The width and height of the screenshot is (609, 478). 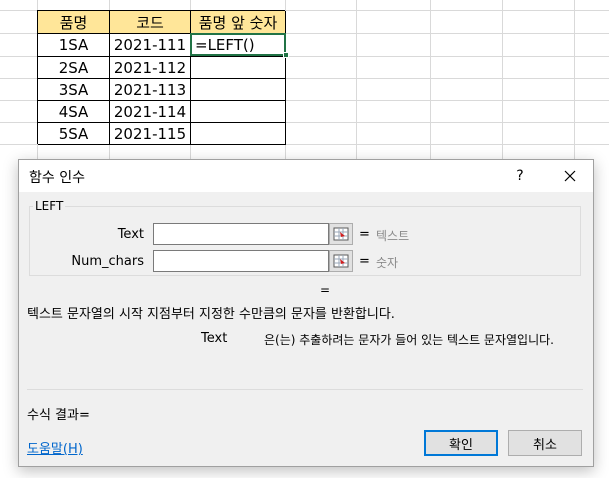 I want to click on table-cell: 2021-115, so click(x=150, y=134).